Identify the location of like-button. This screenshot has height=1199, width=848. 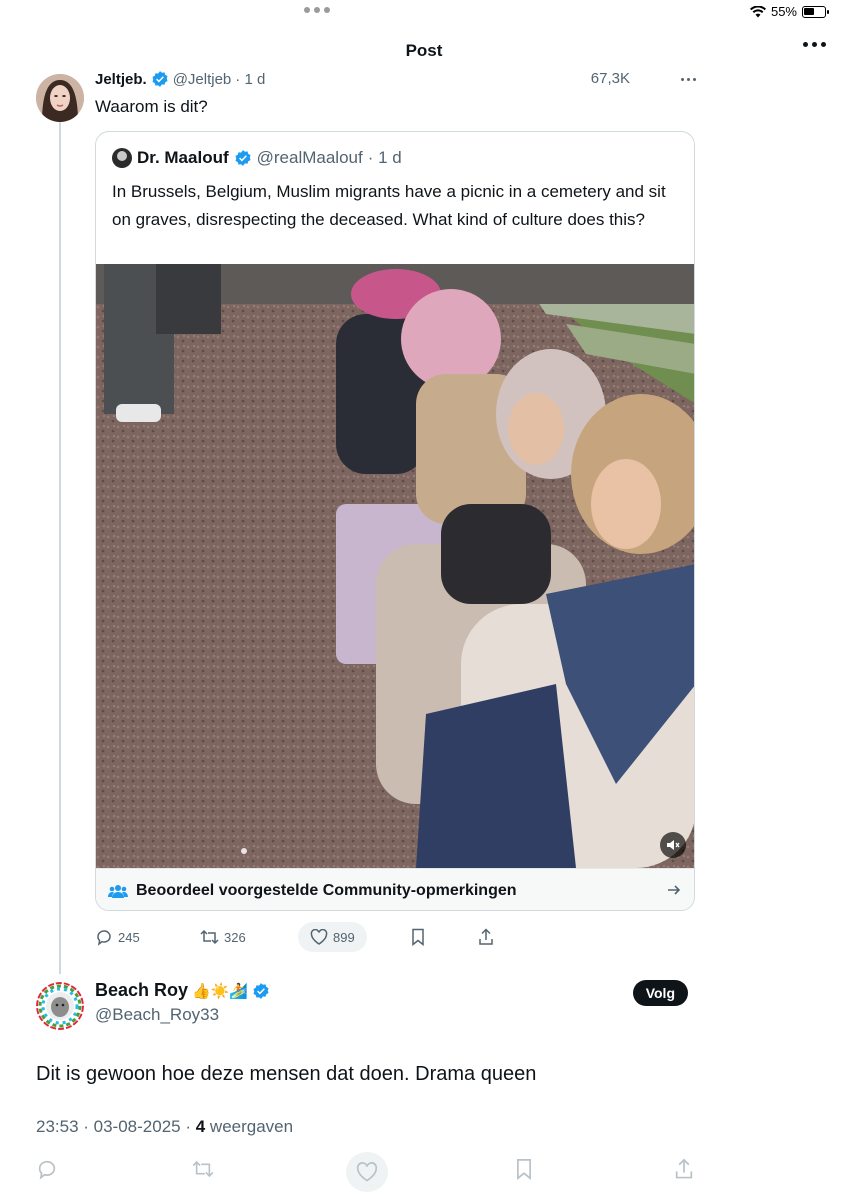
(367, 1172).